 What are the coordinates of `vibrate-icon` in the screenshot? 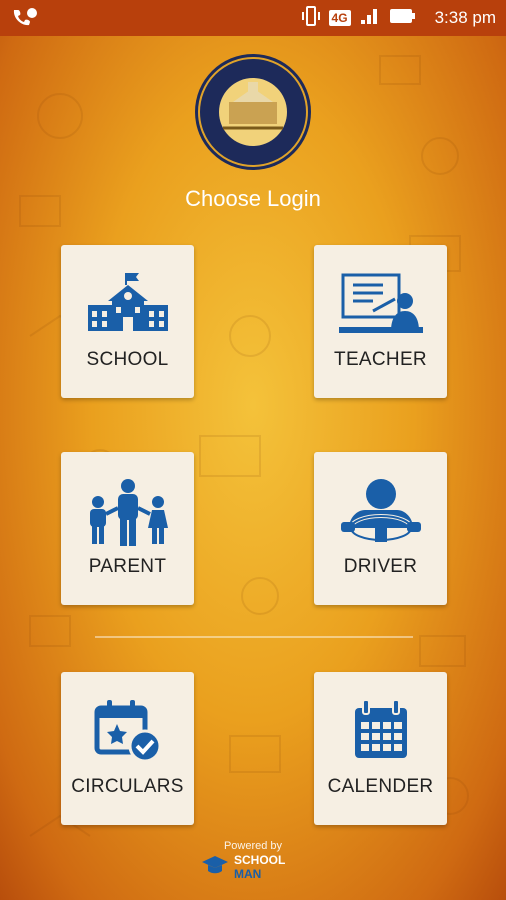 It's located at (311, 18).